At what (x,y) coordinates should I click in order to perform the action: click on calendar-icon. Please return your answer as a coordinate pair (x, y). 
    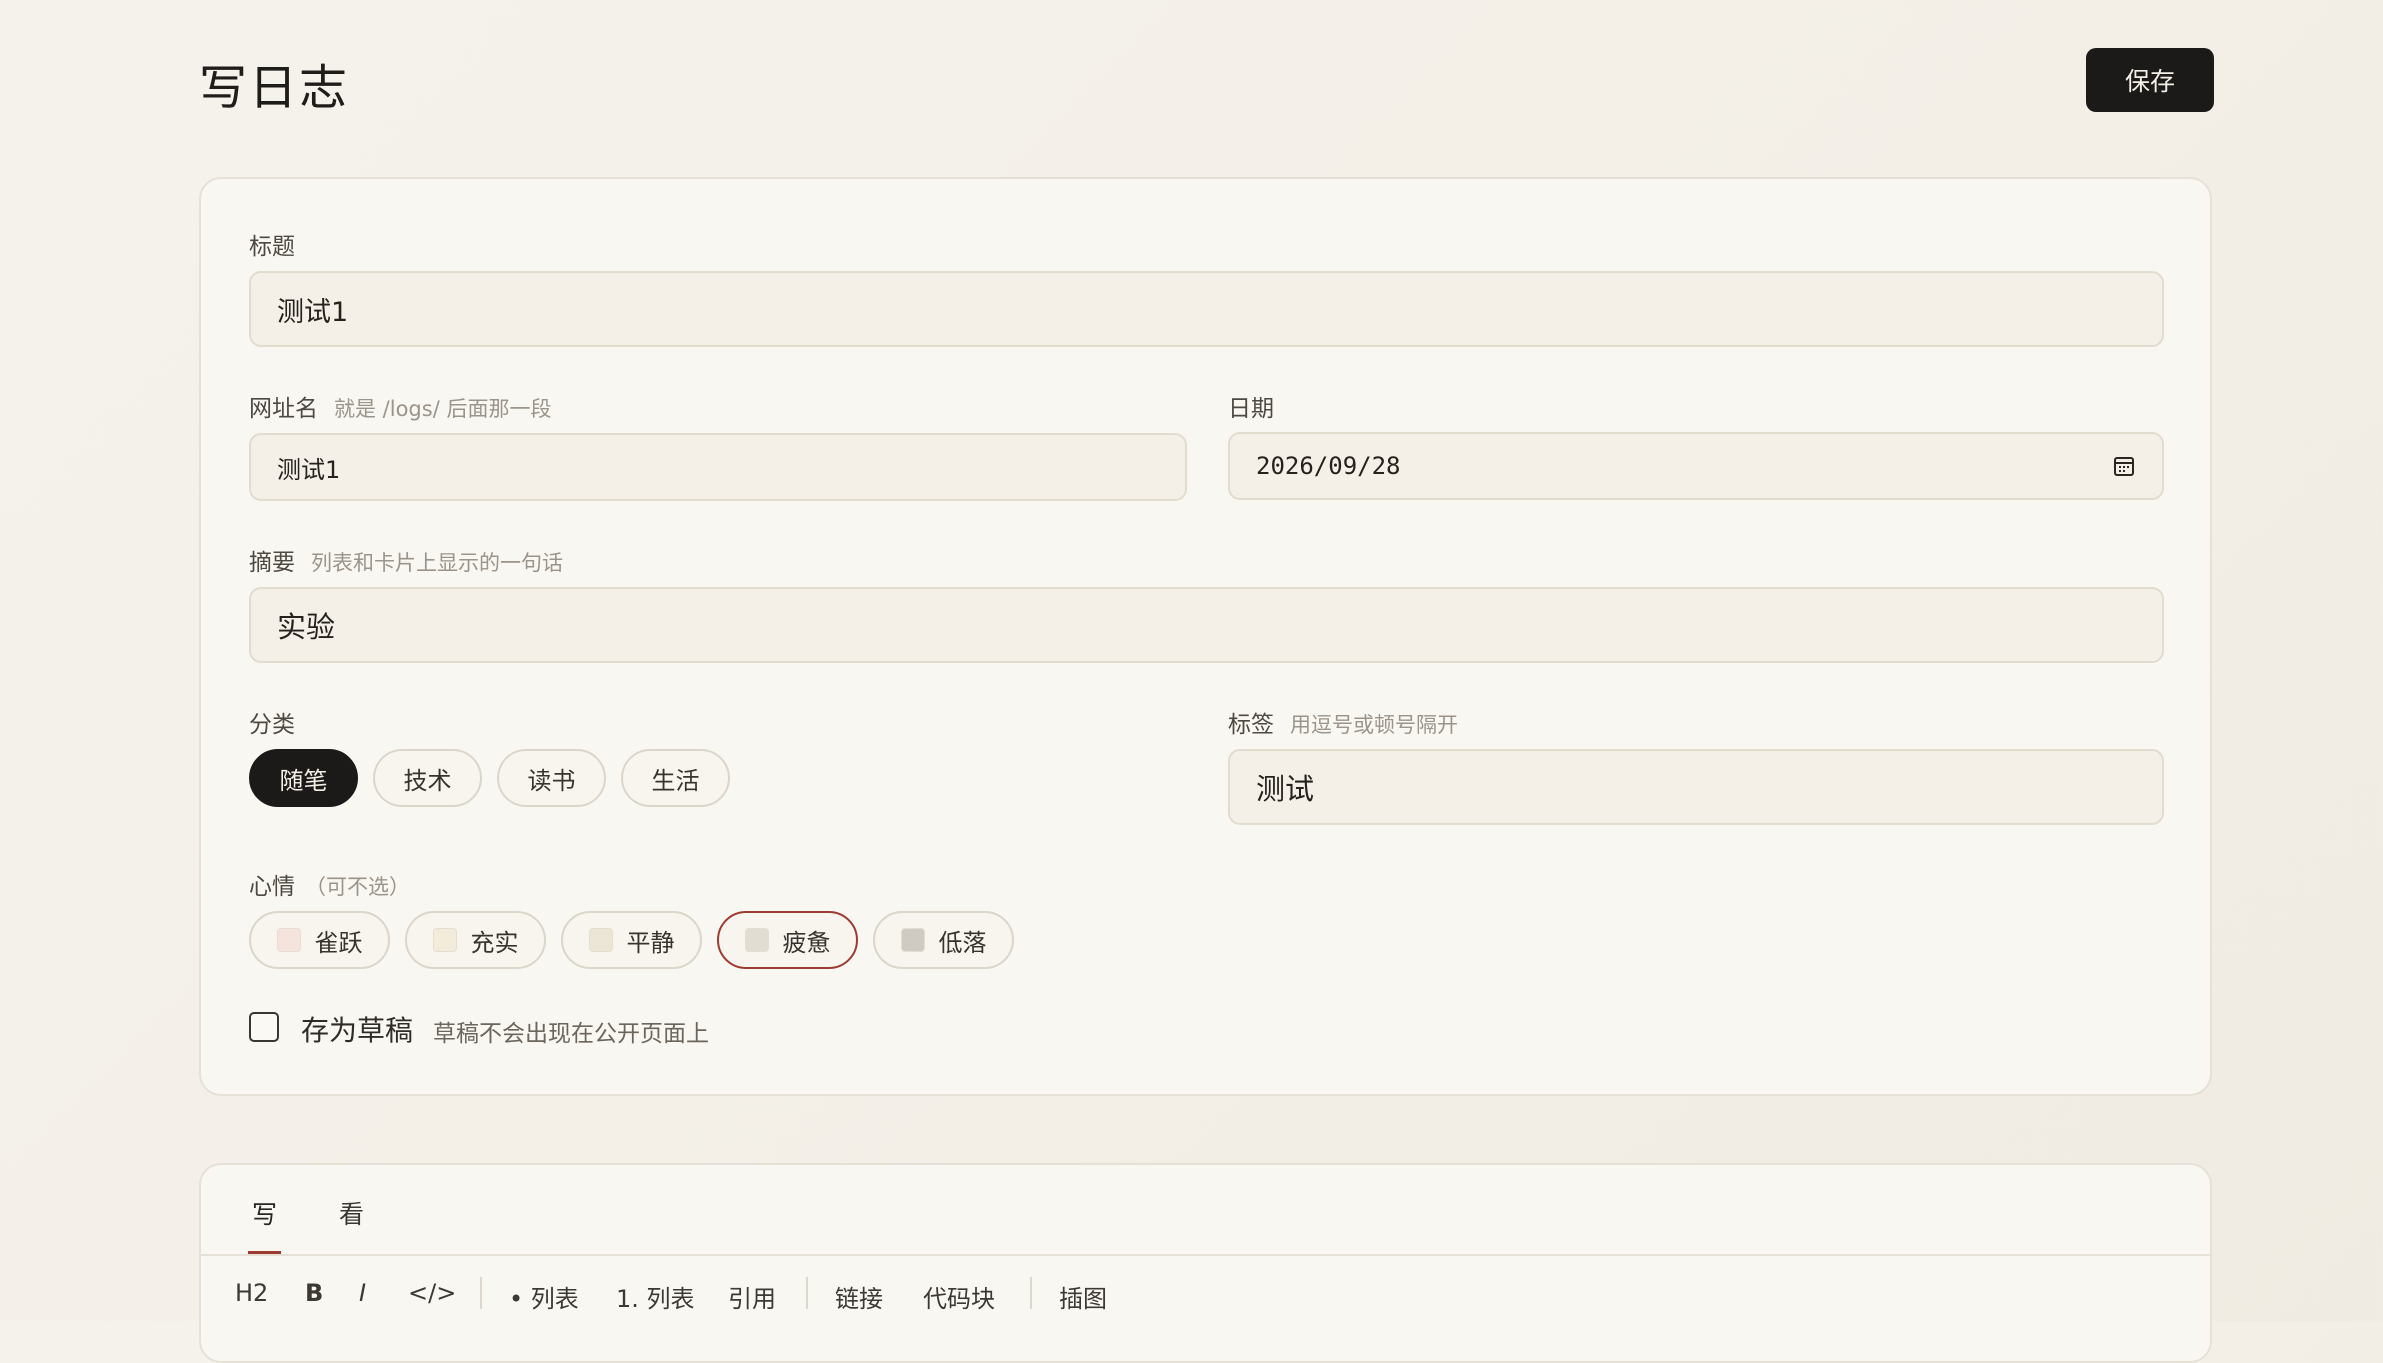
    Looking at the image, I should click on (2124, 466).